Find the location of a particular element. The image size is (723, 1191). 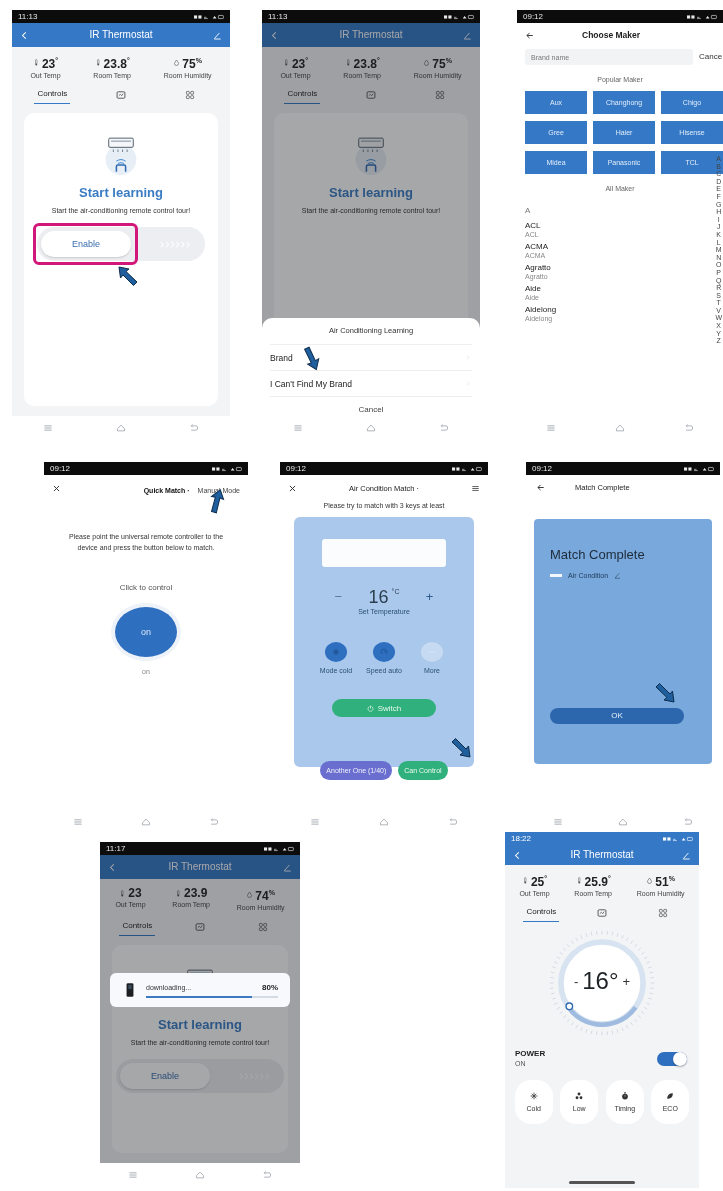

stat-value: 51$^{%}$ is located at coordinates (665, 881).